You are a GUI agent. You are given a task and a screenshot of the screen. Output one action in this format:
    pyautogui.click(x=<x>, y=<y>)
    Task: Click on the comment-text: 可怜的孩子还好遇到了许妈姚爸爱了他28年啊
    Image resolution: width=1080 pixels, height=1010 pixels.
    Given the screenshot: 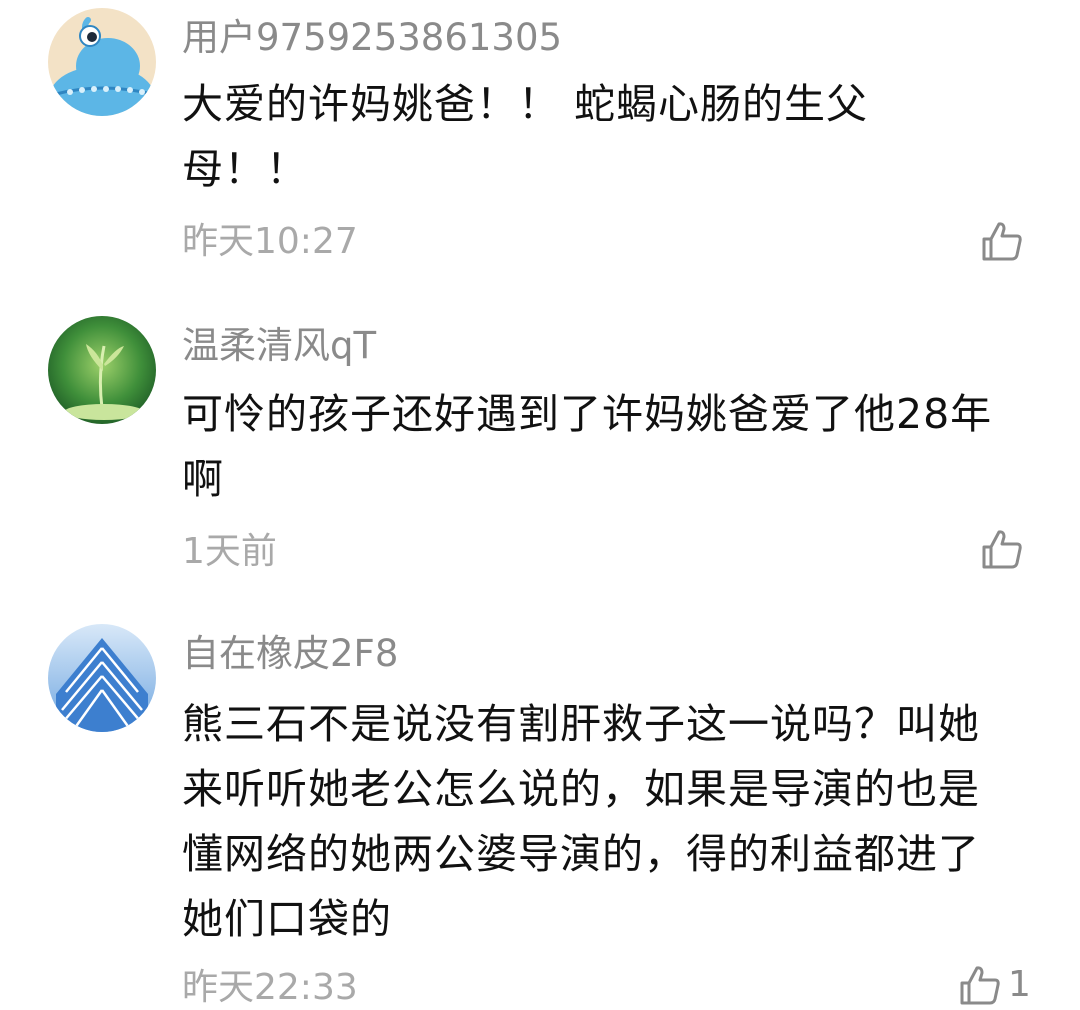 What is the action you would take?
    pyautogui.click(x=587, y=446)
    